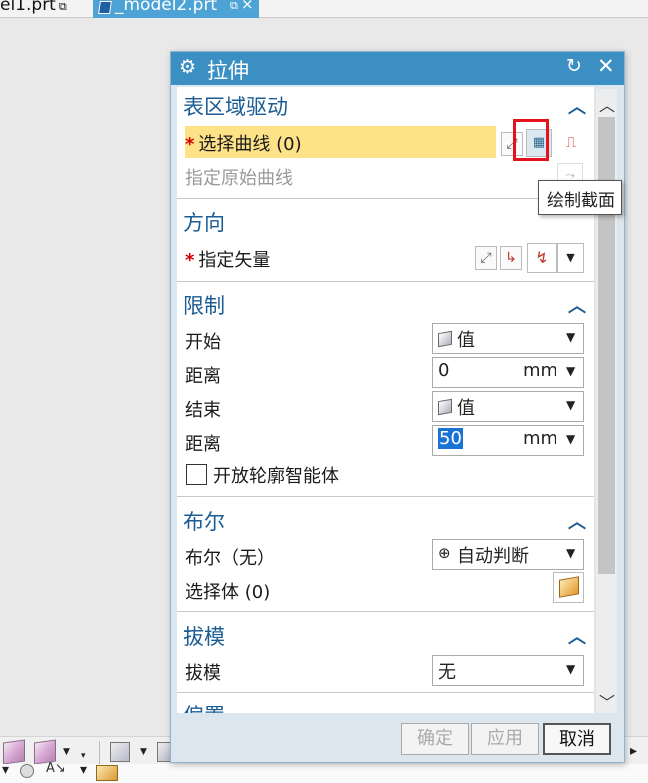 This screenshot has height=783, width=648. I want to click on section-title-draft: 拔模, so click(204, 636).